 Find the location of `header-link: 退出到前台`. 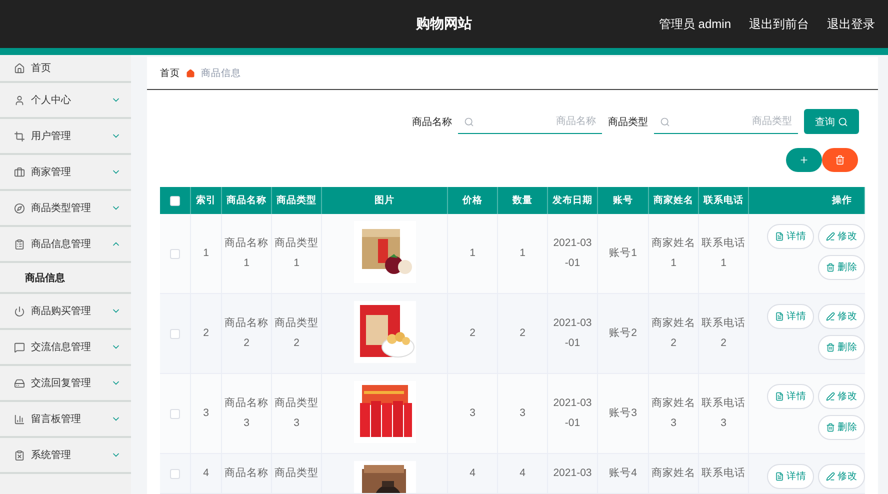

header-link: 退出到前台 is located at coordinates (779, 24).